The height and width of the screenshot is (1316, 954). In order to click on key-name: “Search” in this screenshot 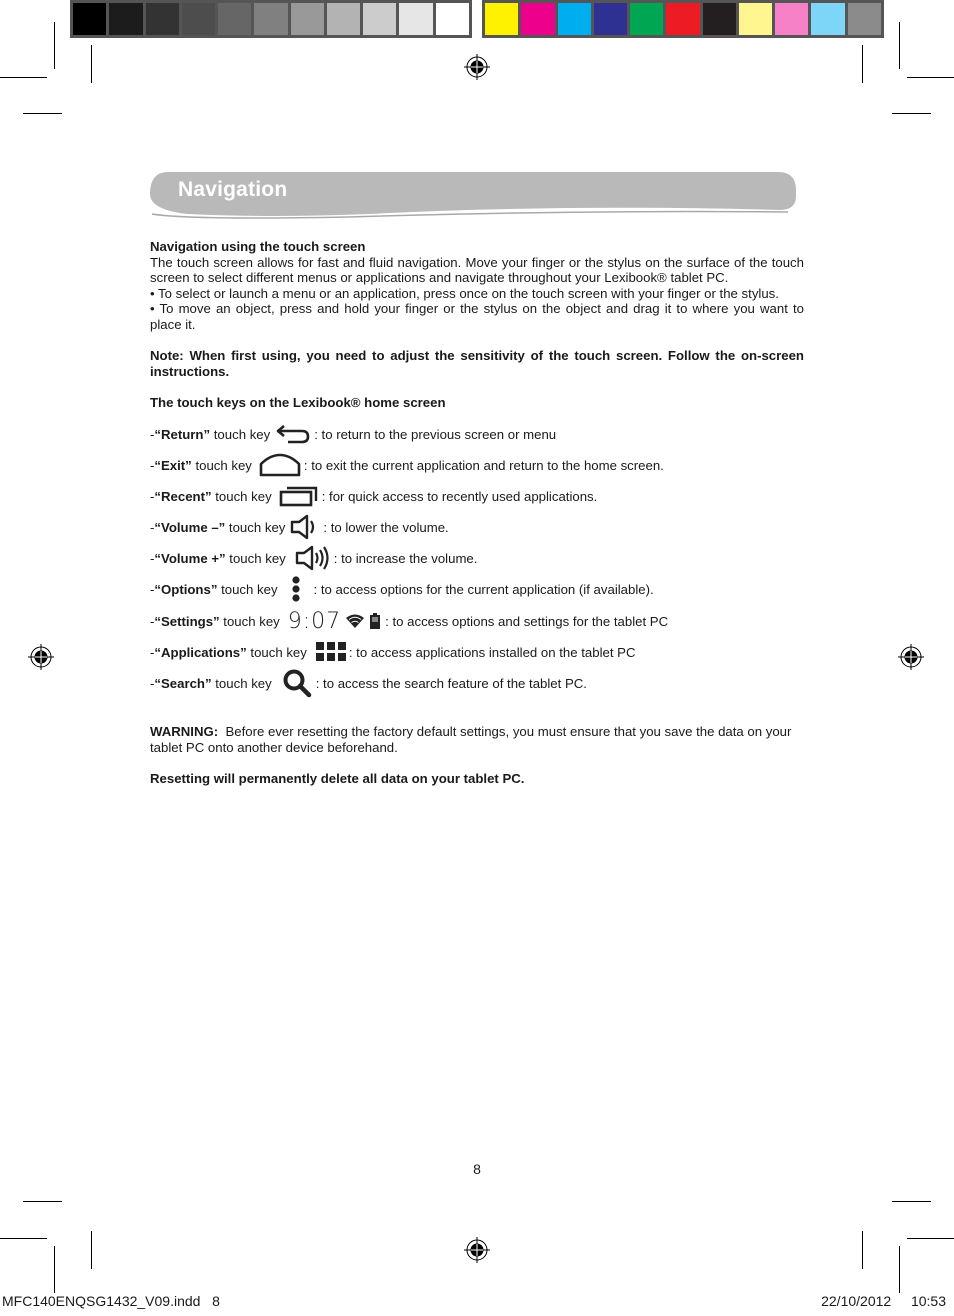, I will do `click(183, 683)`.